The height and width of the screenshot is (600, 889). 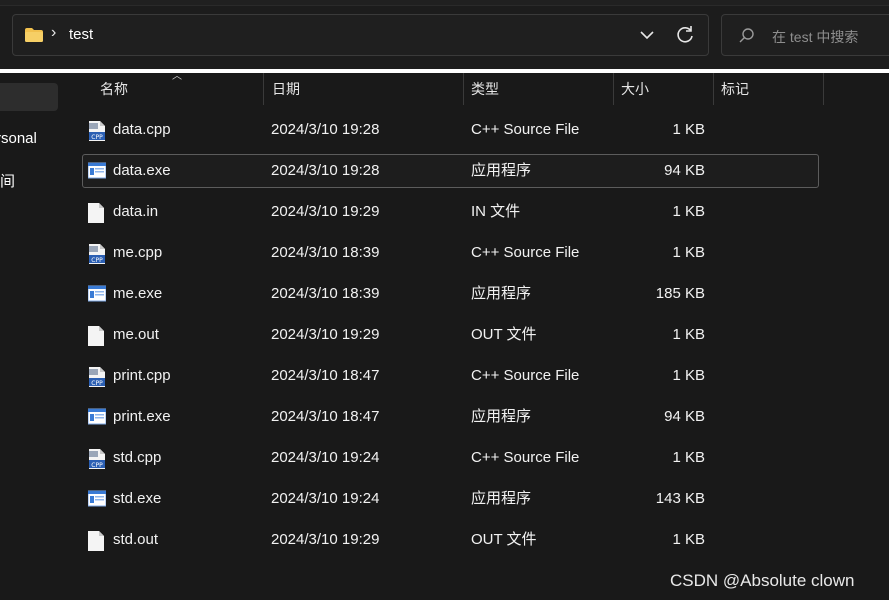 I want to click on address-box: › test, so click(x=360, y=35).